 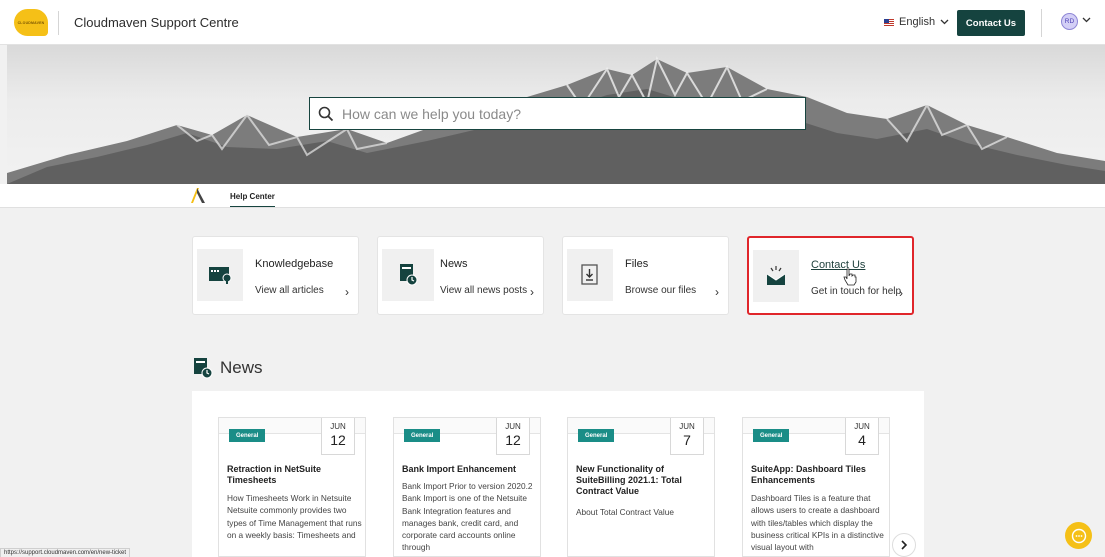 I want to click on news-heading-text: News, so click(x=241, y=367).